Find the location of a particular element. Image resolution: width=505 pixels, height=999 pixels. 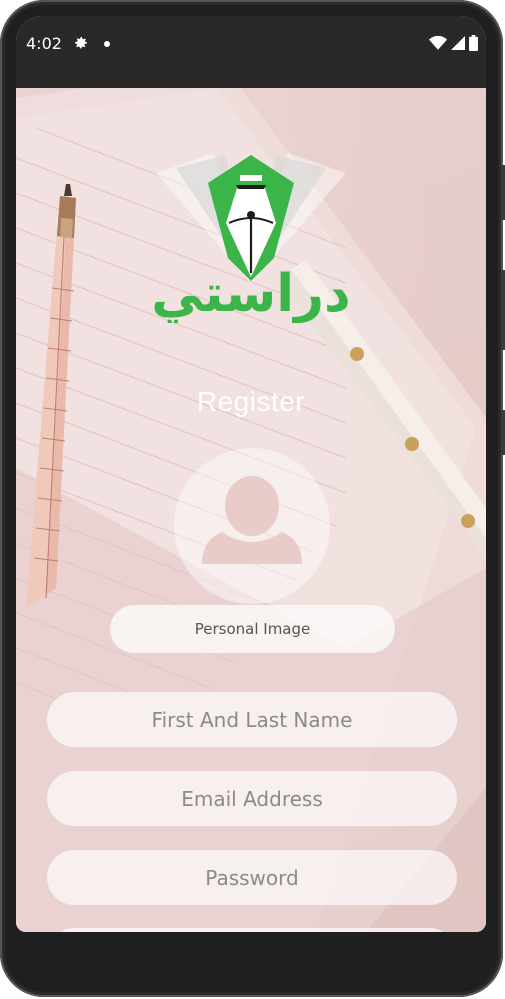

personal-image-button: Personal Image is located at coordinates (252, 629).